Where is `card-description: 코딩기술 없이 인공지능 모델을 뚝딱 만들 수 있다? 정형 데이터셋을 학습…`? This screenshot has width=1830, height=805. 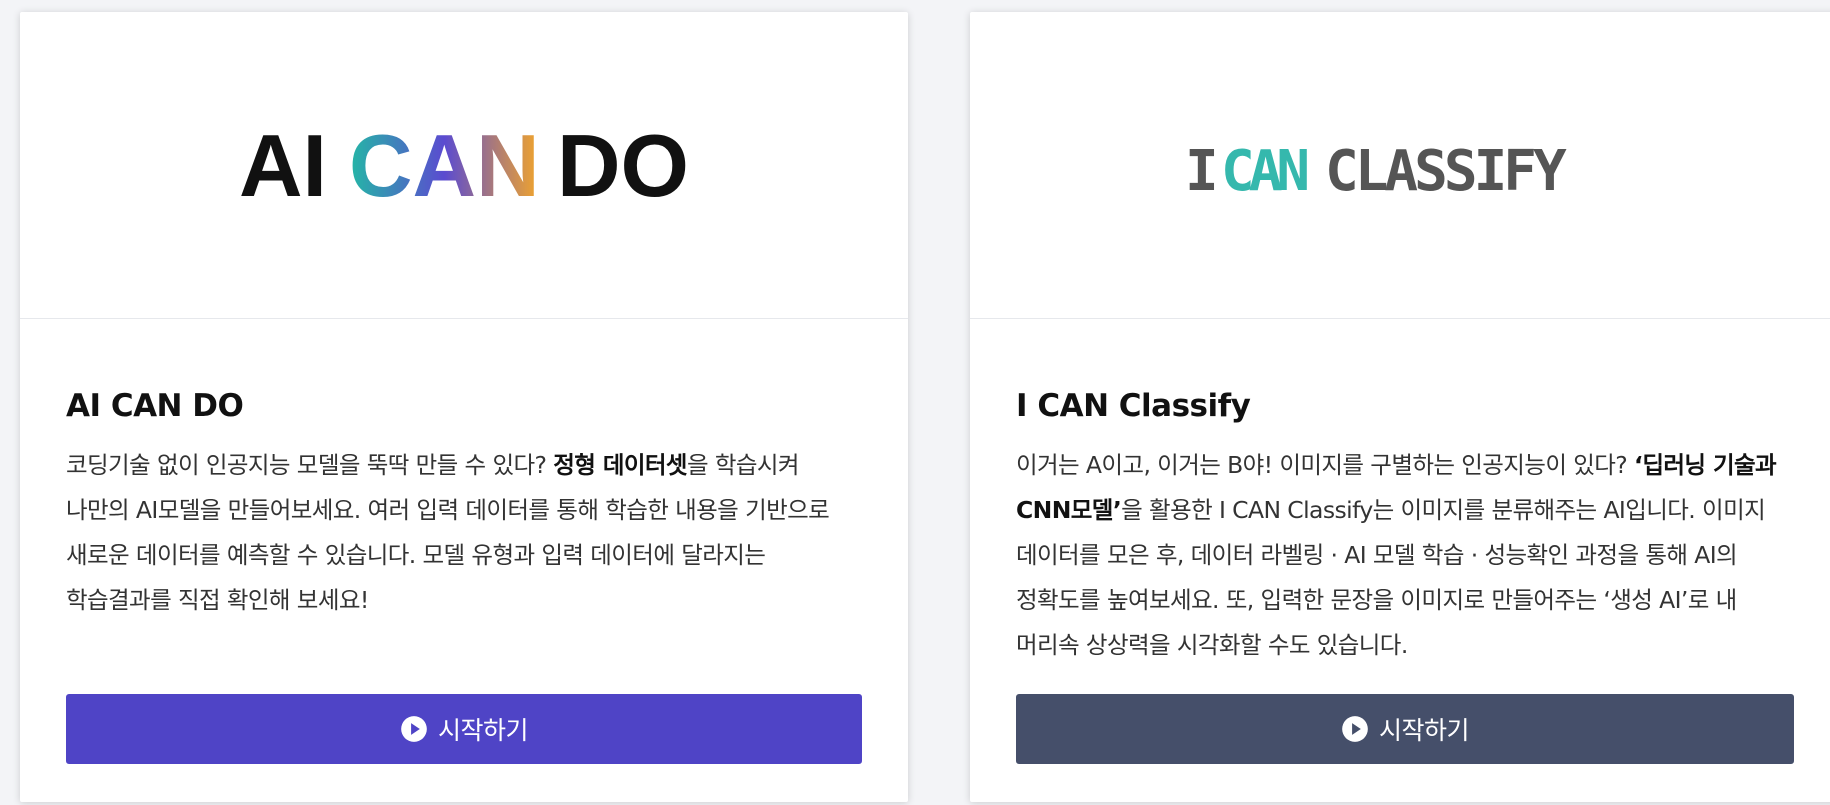 card-description: 코딩기술 없이 인공지능 모델을 뚝딱 만들 수 있다? 정형 데이터셋을 학습… is located at coordinates (448, 532).